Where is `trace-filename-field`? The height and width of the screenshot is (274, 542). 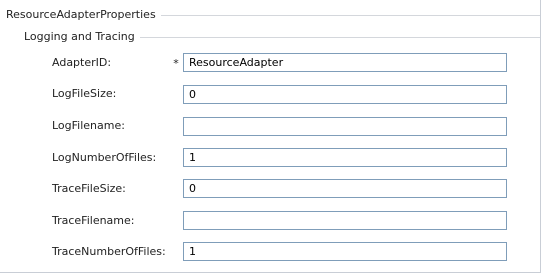
trace-filename-field is located at coordinates (345, 220).